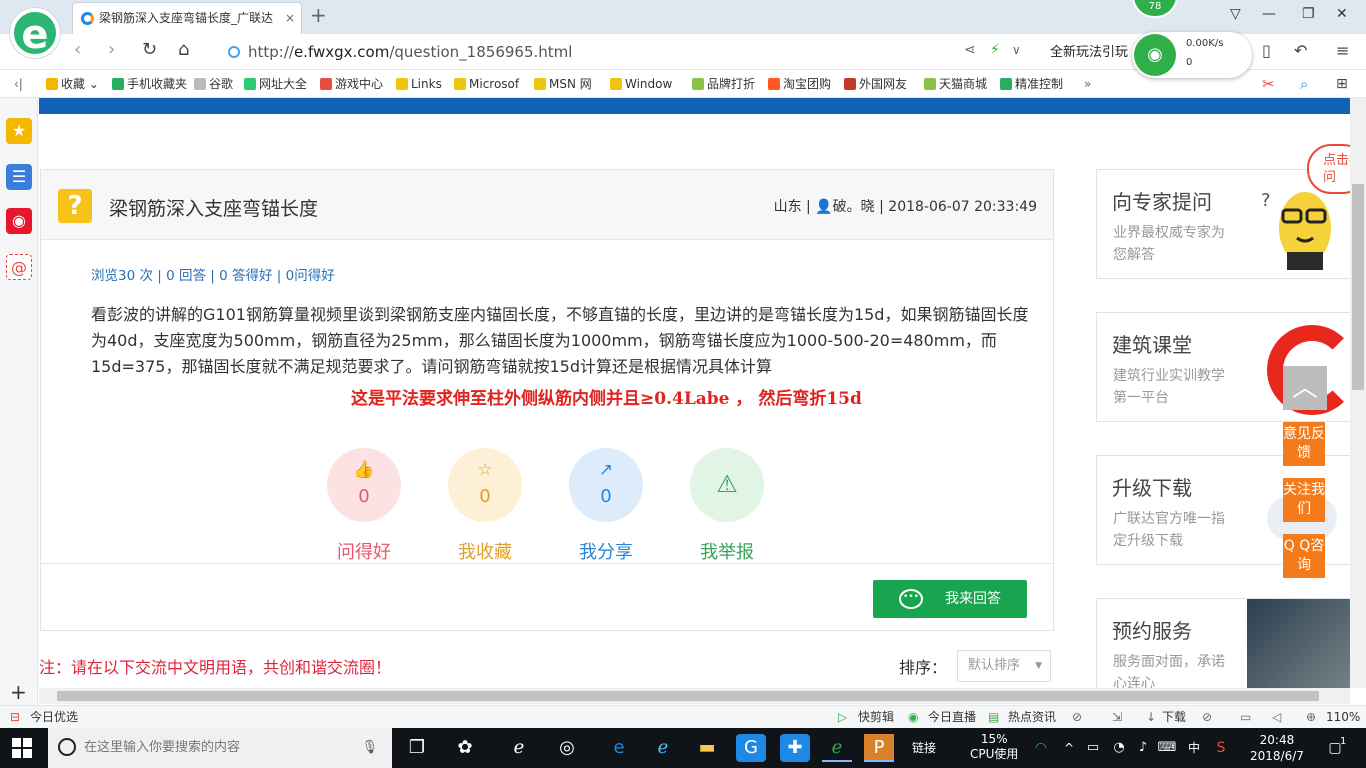 The height and width of the screenshot is (768, 1366). I want to click on status-today-pick: 今日优选, so click(54, 717).